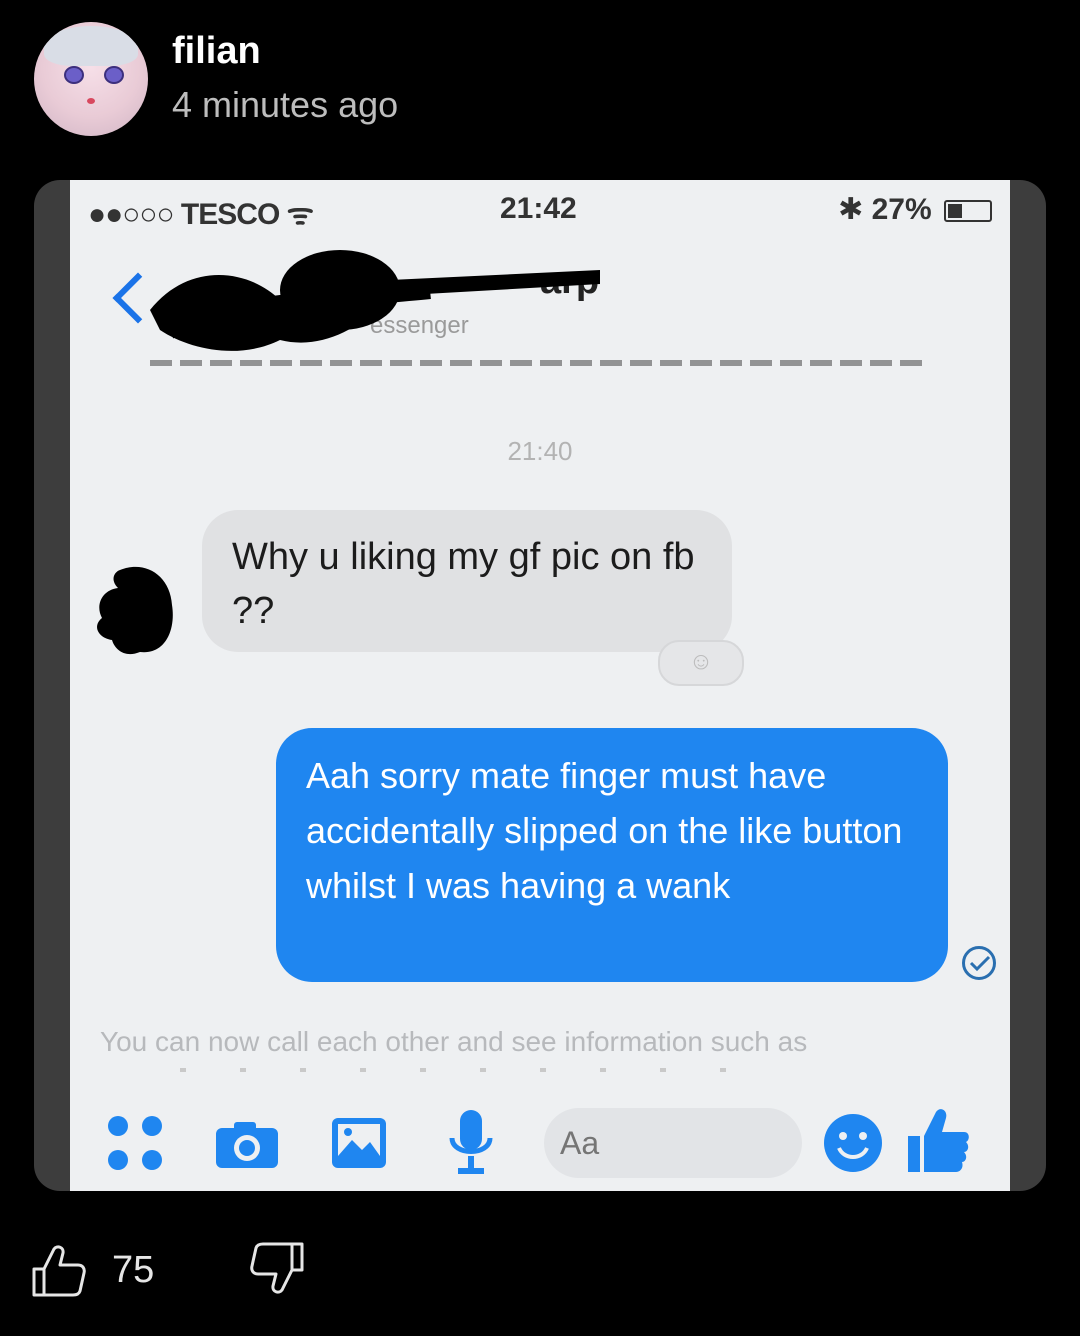  Describe the element at coordinates (540, 451) in the screenshot. I see `message-timestamp: 21:40` at that location.